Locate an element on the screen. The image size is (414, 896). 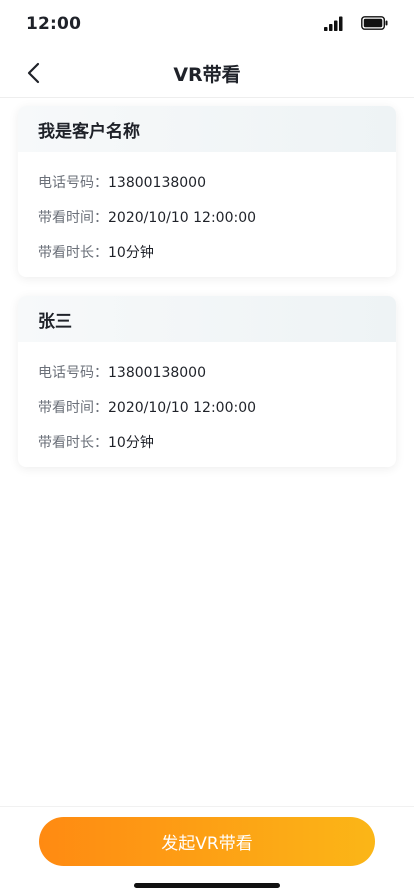
signal-icon is located at coordinates (333, 23).